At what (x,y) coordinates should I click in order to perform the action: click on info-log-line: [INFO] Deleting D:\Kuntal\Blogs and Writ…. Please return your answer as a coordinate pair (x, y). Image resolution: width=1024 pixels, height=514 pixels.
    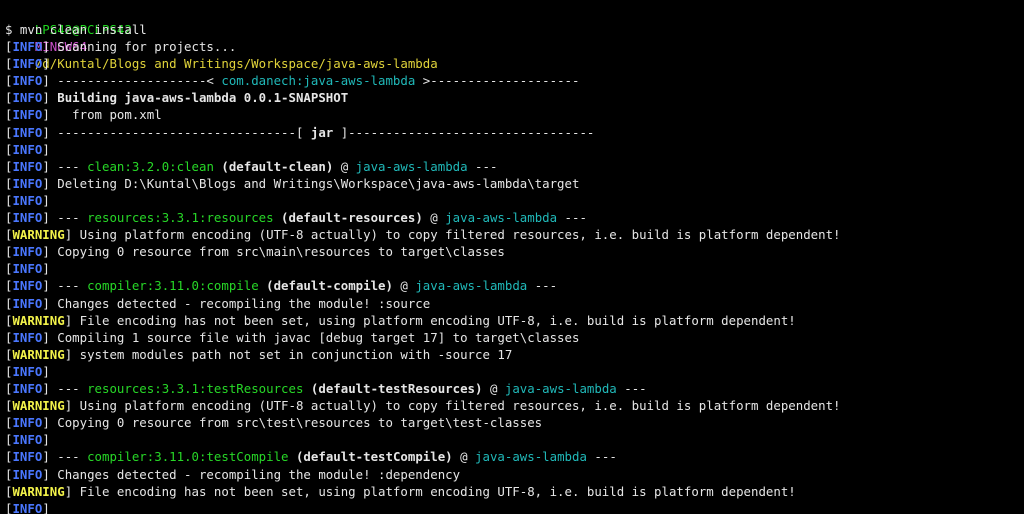
    Looking at the image, I should click on (292, 183).